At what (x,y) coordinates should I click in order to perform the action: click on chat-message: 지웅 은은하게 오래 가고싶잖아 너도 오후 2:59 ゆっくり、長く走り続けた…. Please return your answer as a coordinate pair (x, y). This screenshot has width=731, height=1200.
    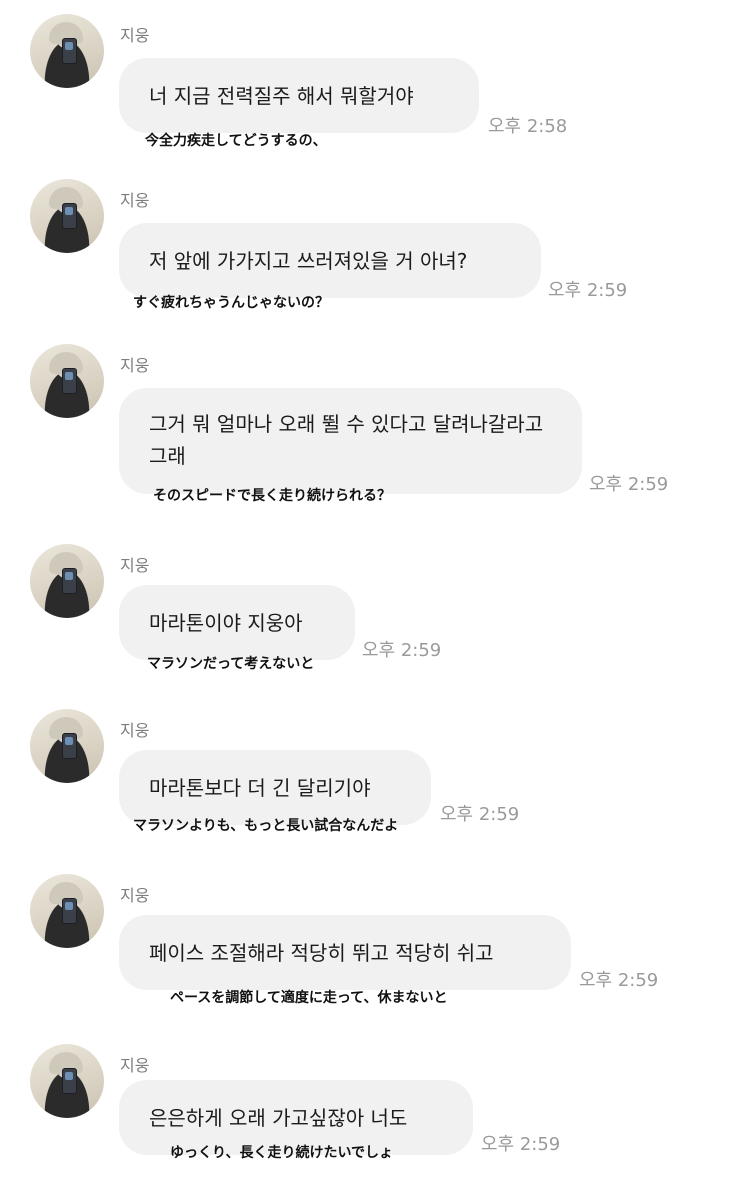
    Looking at the image, I should click on (365, 1115).